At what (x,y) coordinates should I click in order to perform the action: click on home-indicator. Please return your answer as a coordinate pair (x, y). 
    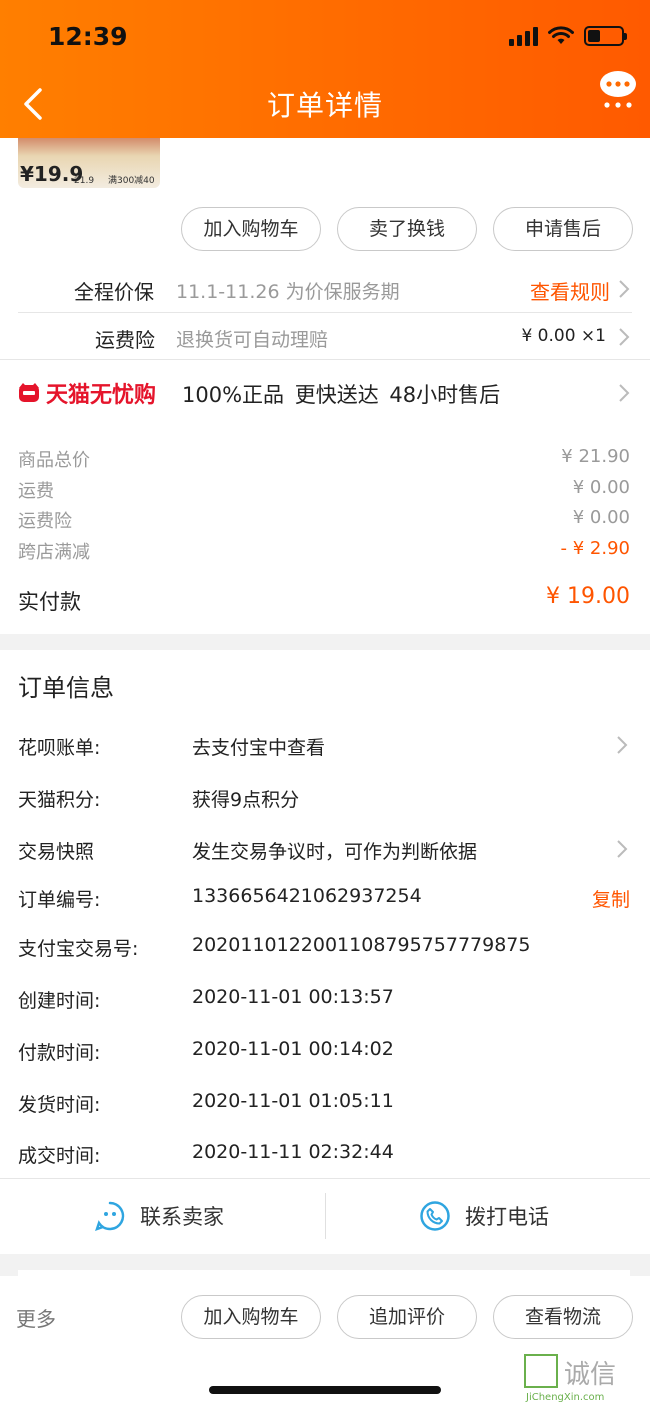
    Looking at the image, I should click on (325, 1390).